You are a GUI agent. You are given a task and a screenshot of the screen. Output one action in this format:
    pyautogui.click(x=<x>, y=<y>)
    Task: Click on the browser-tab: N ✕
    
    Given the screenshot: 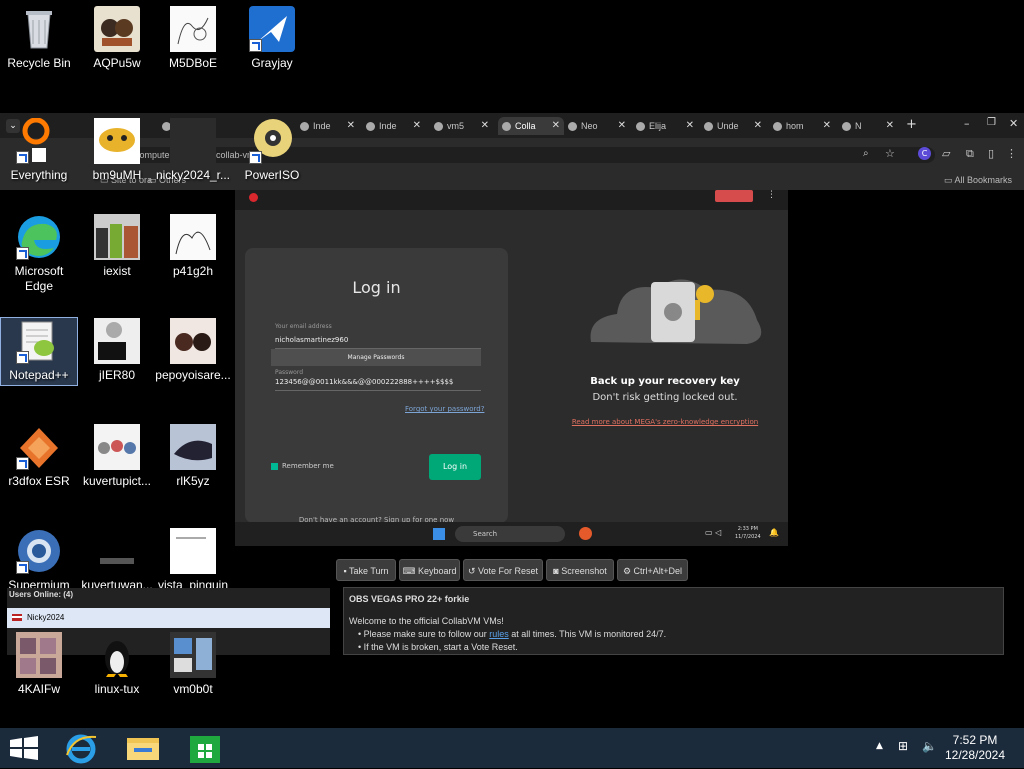 What is the action you would take?
    pyautogui.click(x=868, y=126)
    